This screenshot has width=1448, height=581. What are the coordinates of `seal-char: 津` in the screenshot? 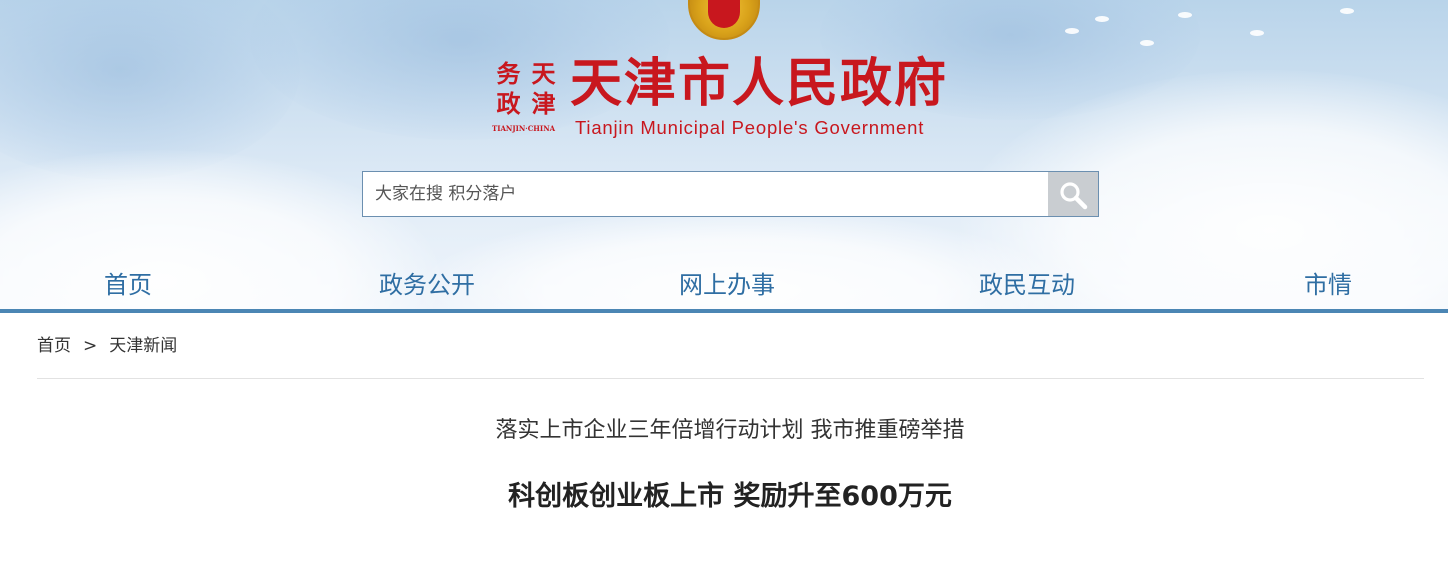 It's located at (543, 103).